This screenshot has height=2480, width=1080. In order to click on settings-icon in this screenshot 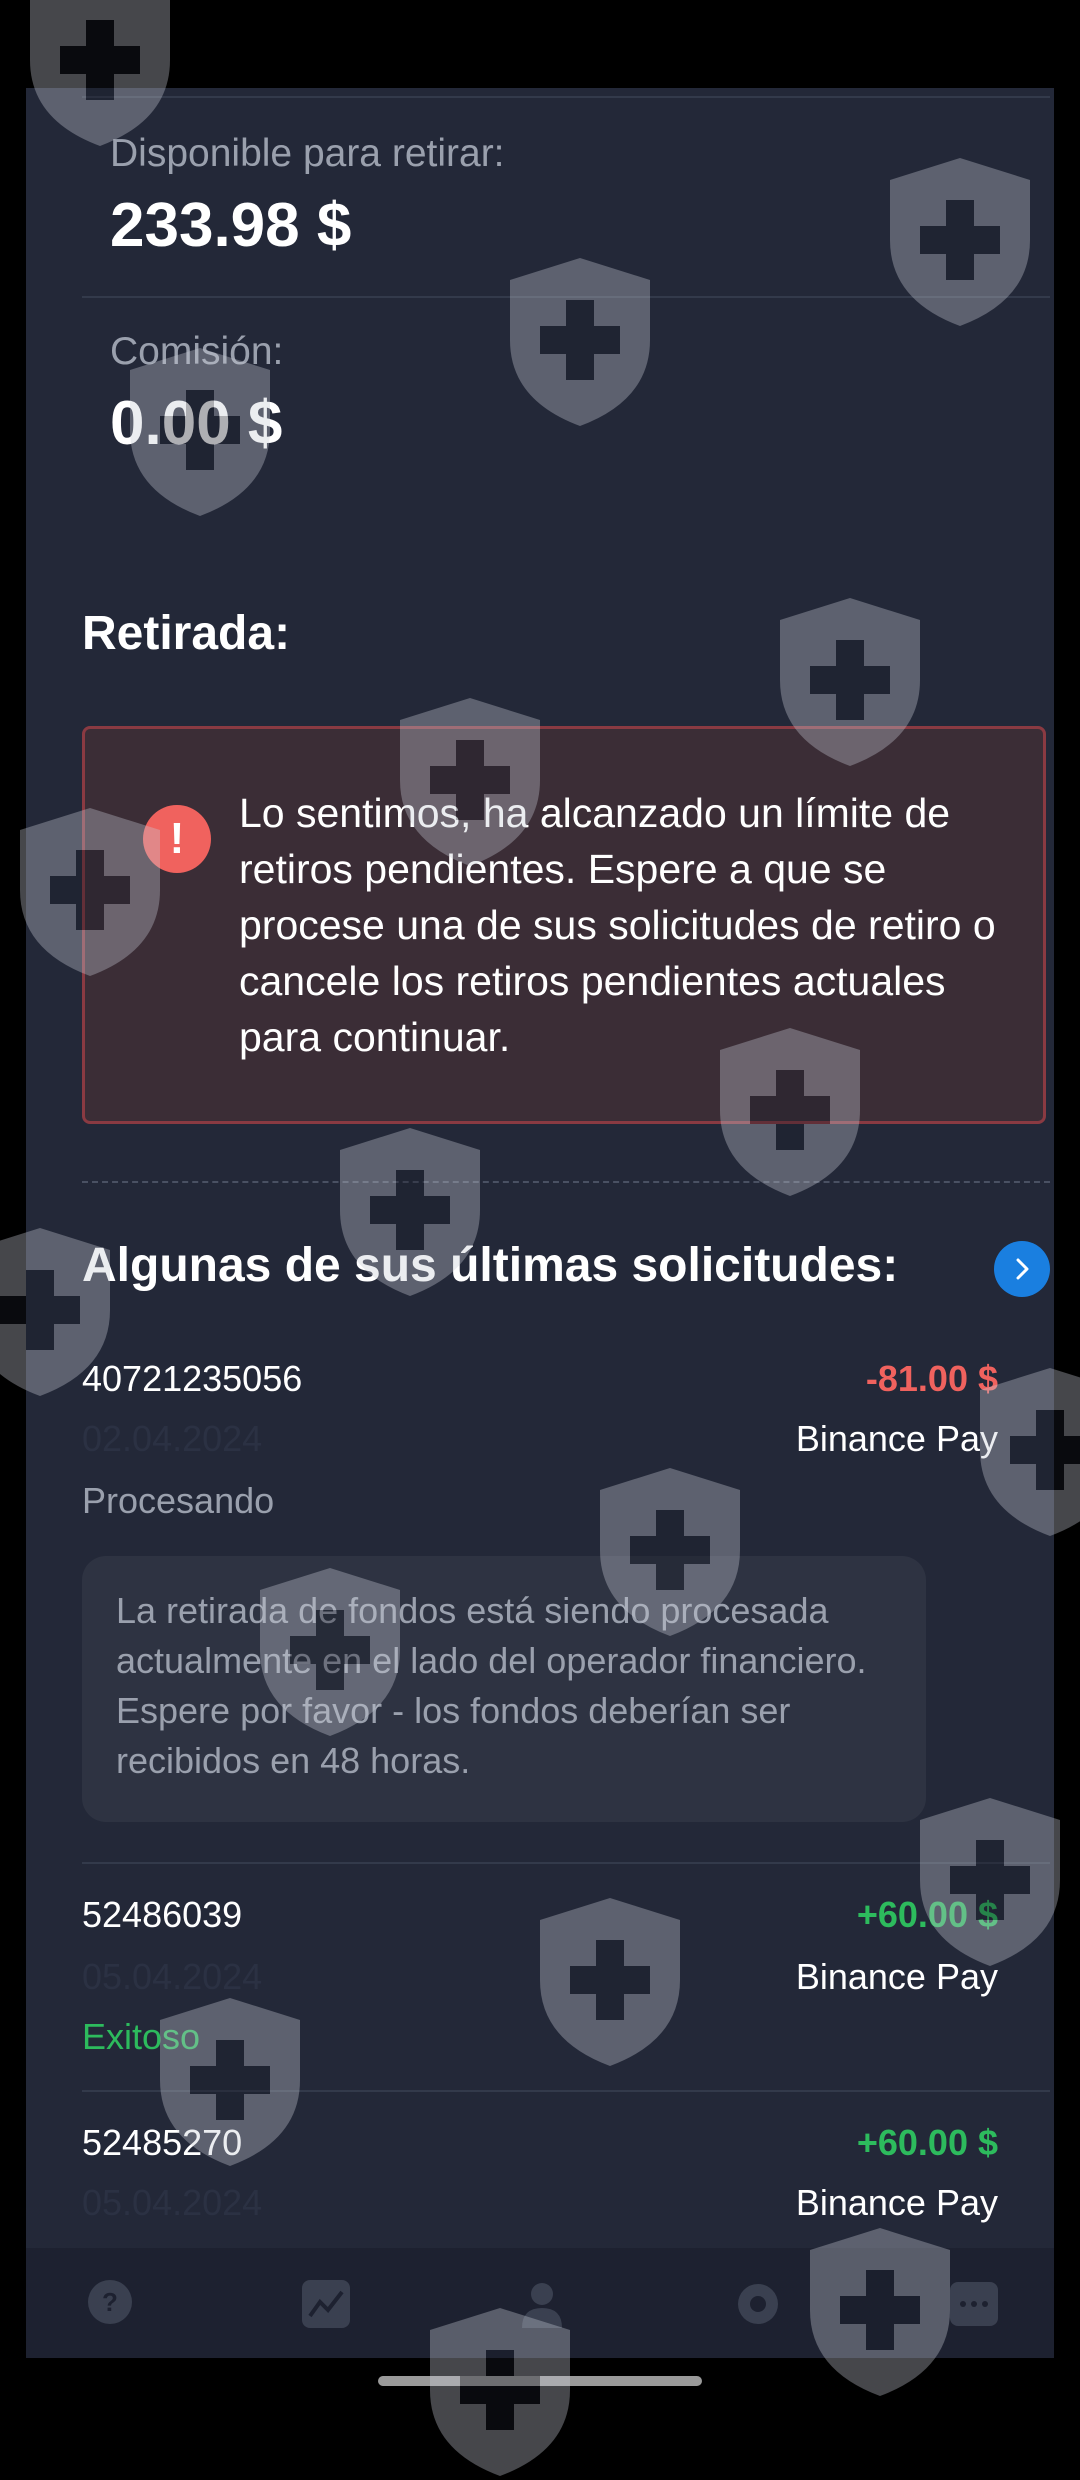, I will do `click(758, 2304)`.